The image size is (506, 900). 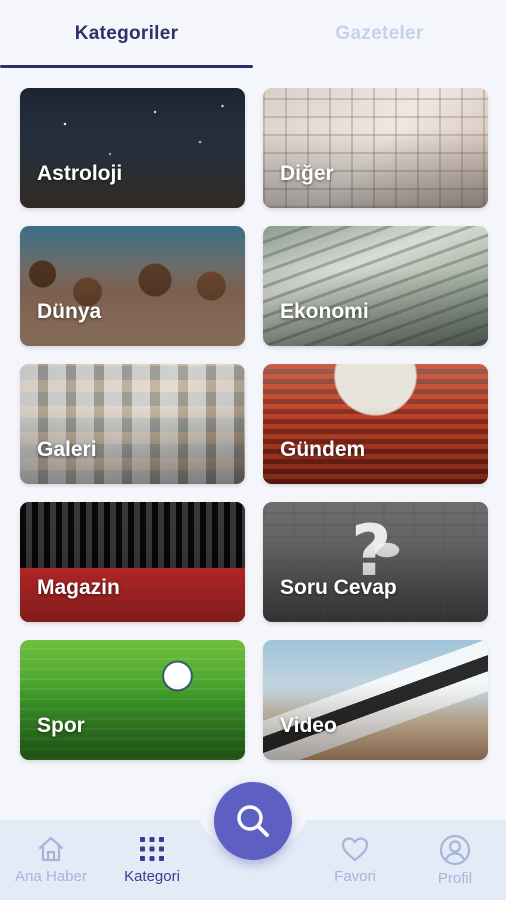 I want to click on category-card-soru-cevap: ? Soru Cevap, so click(x=375, y=562).